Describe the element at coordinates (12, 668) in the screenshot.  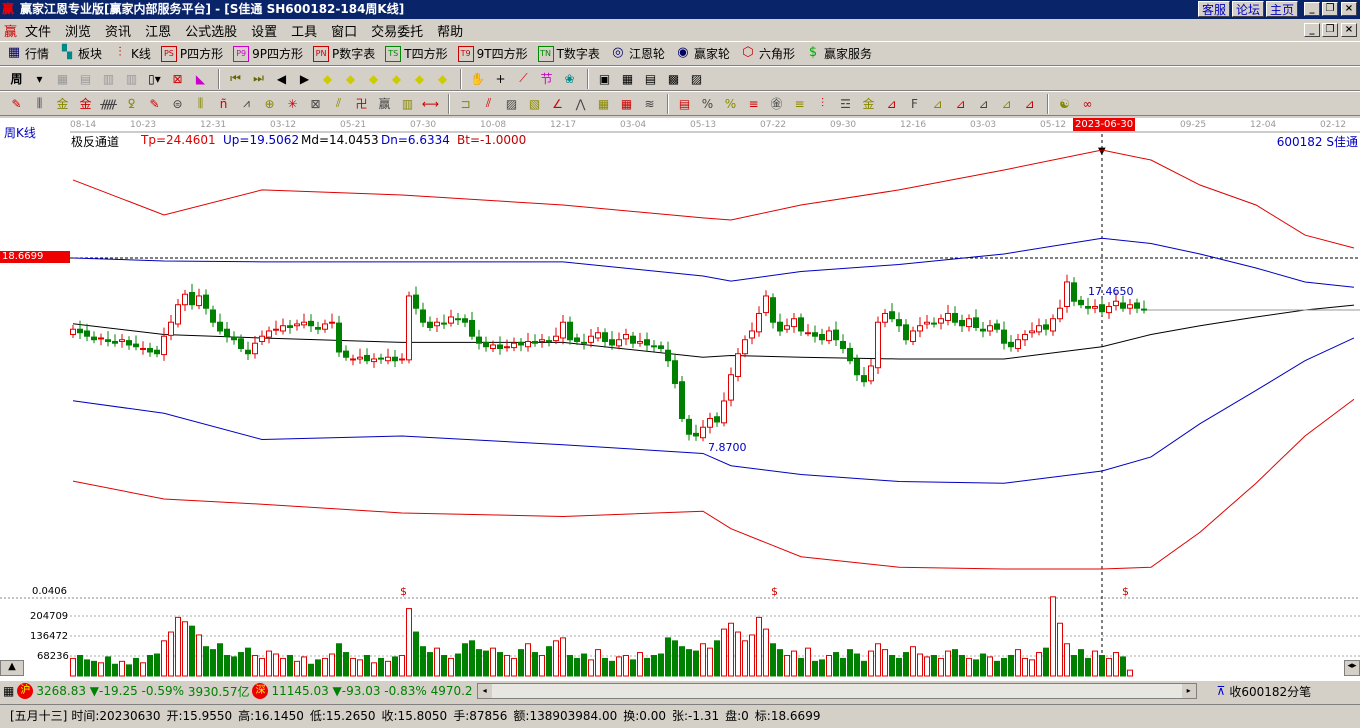
I see `scroll-up-button: ▲` at that location.